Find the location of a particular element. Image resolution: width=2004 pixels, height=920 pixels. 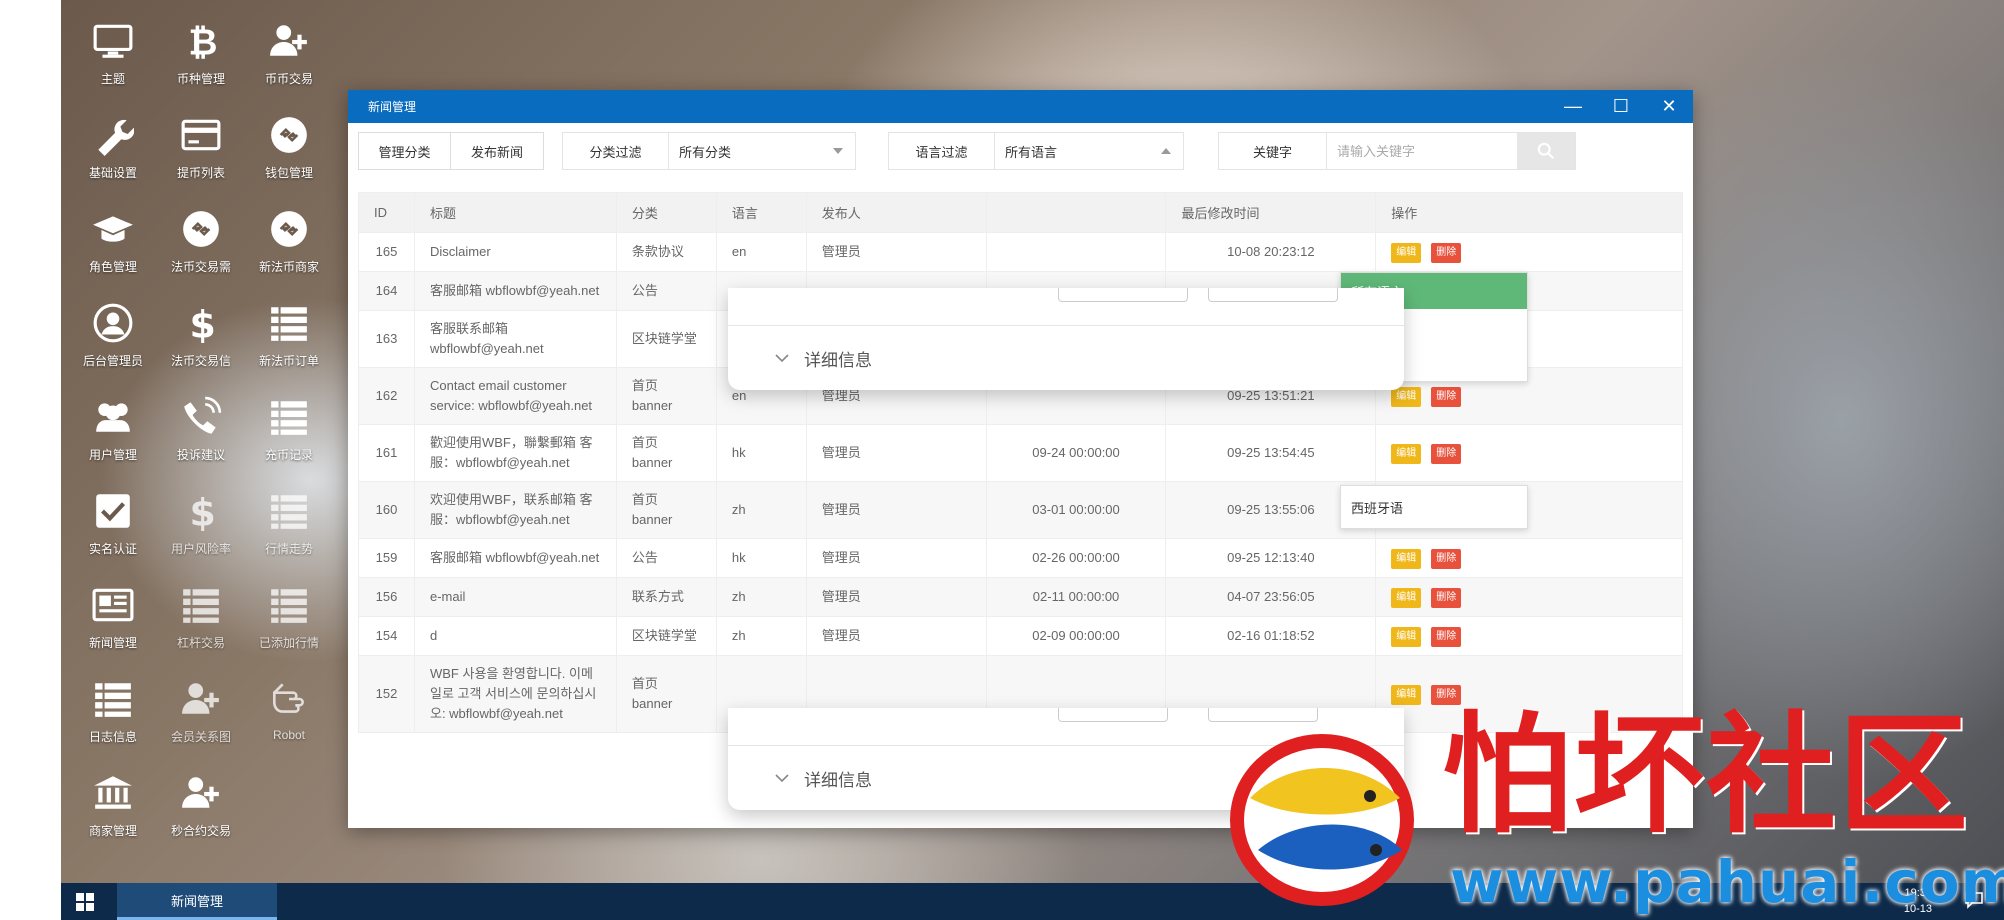

list-icon is located at coordinates (201, 605).